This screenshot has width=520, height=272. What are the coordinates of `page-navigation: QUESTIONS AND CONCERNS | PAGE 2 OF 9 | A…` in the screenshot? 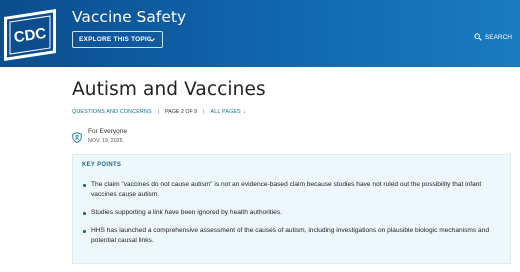 It's located at (159, 112).